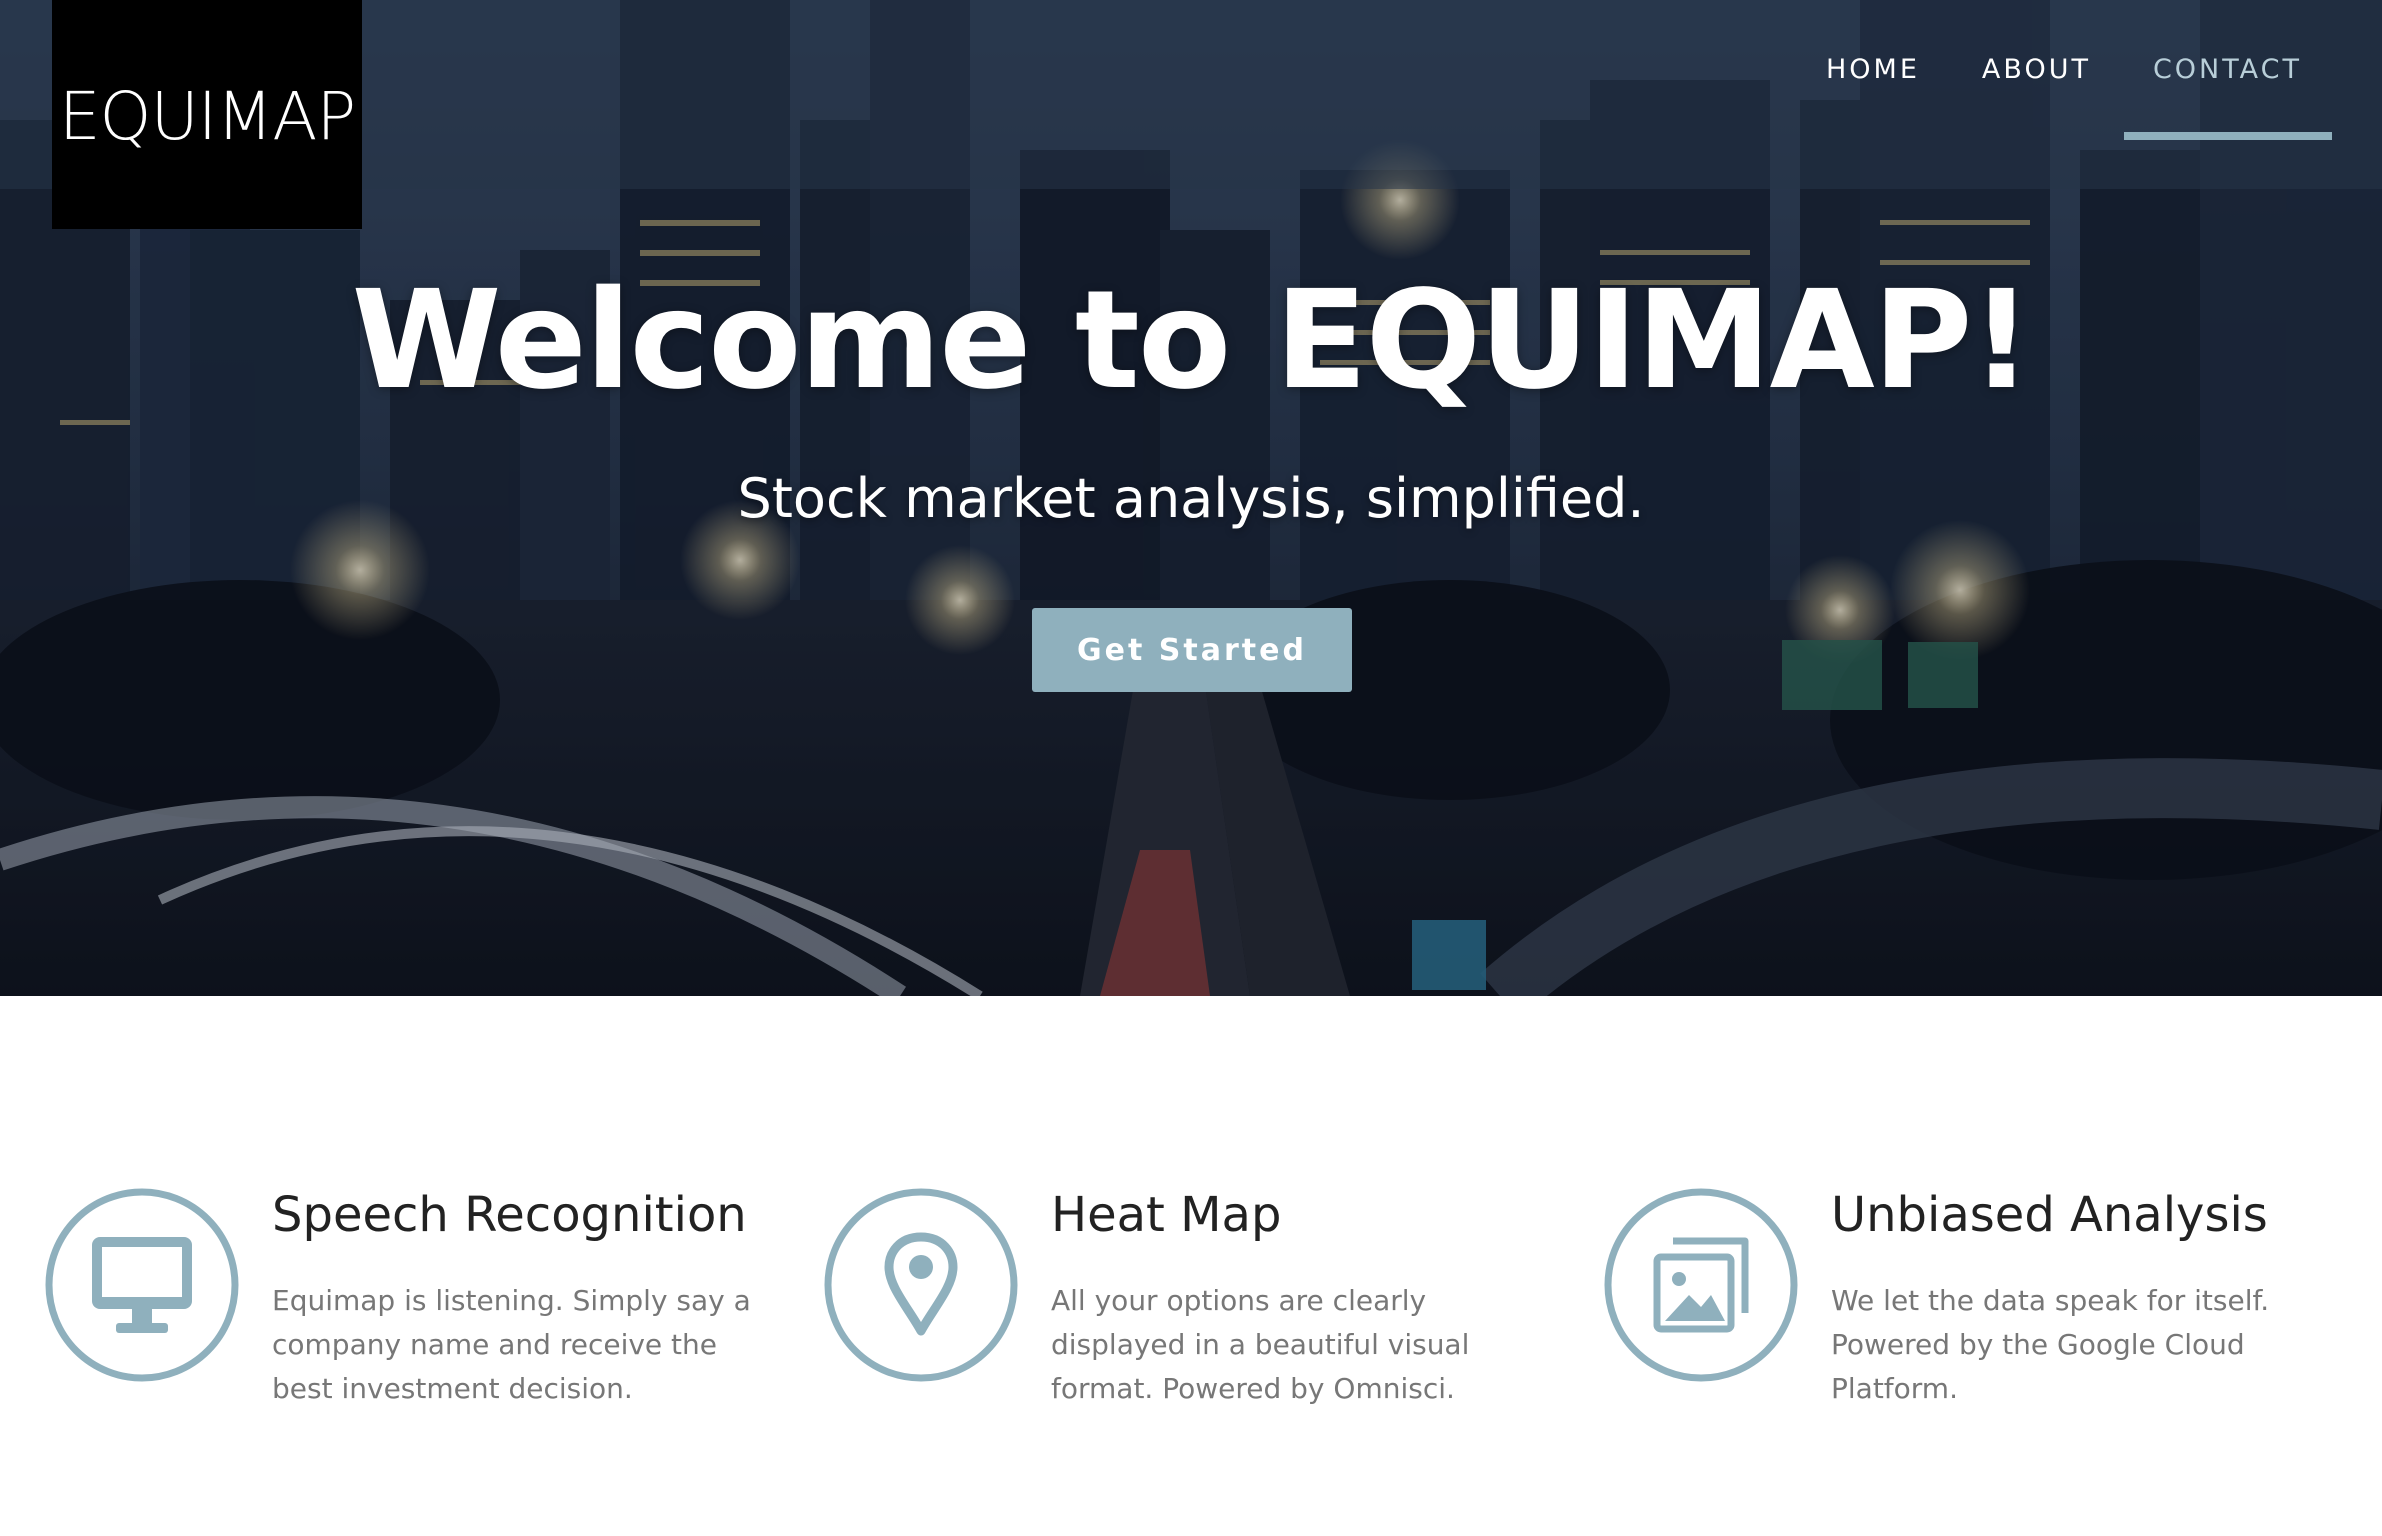 The image size is (2382, 1536). Describe the element at coordinates (2049, 1215) in the screenshot. I see `feature-title: Unbiased Analysis` at that location.